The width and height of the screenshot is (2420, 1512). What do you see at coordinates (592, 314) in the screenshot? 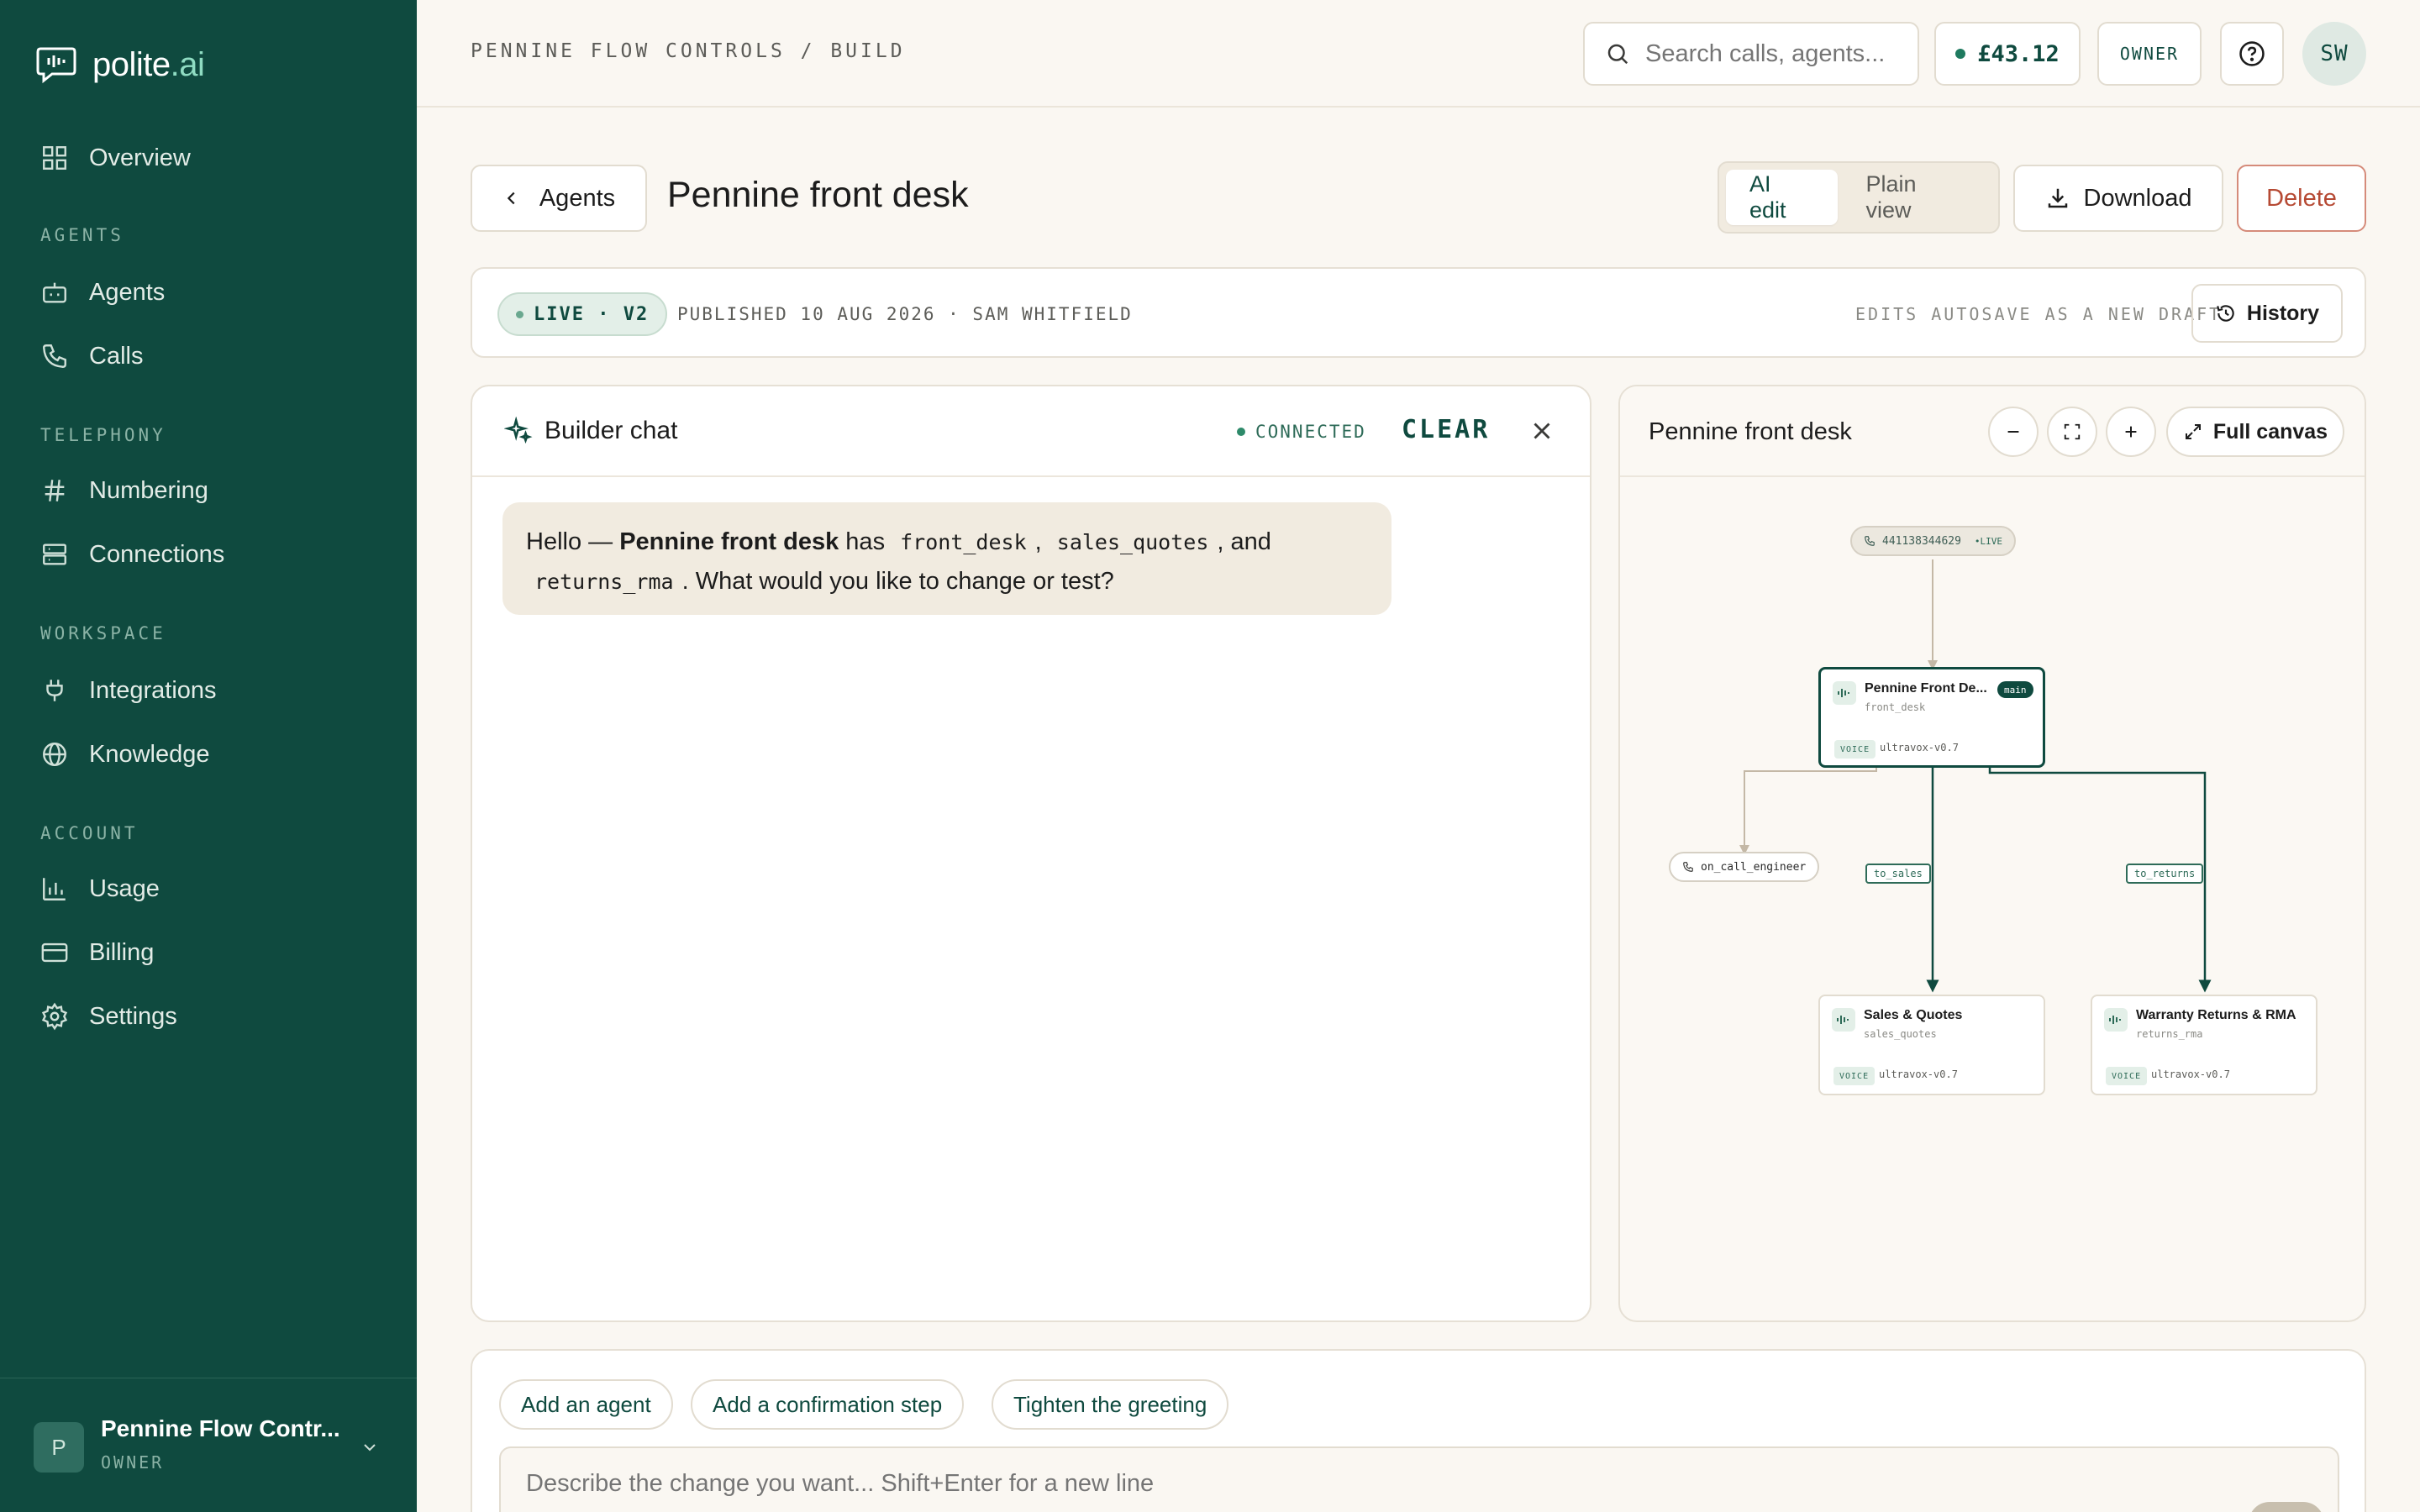
I see `live-version-text: LIVE · V2` at bounding box center [592, 314].